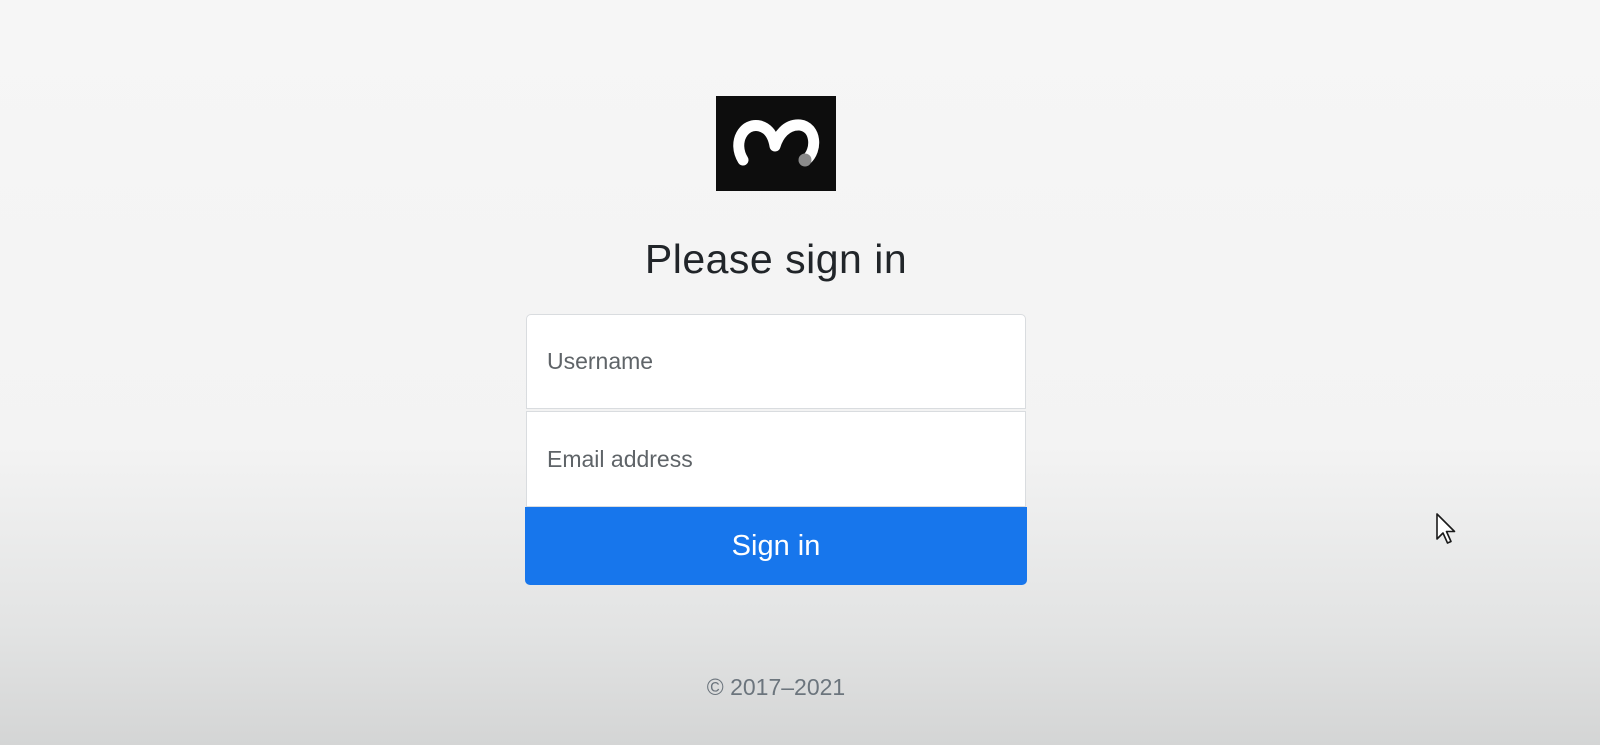  I want to click on mouse-pointer-icon, so click(1446, 528).